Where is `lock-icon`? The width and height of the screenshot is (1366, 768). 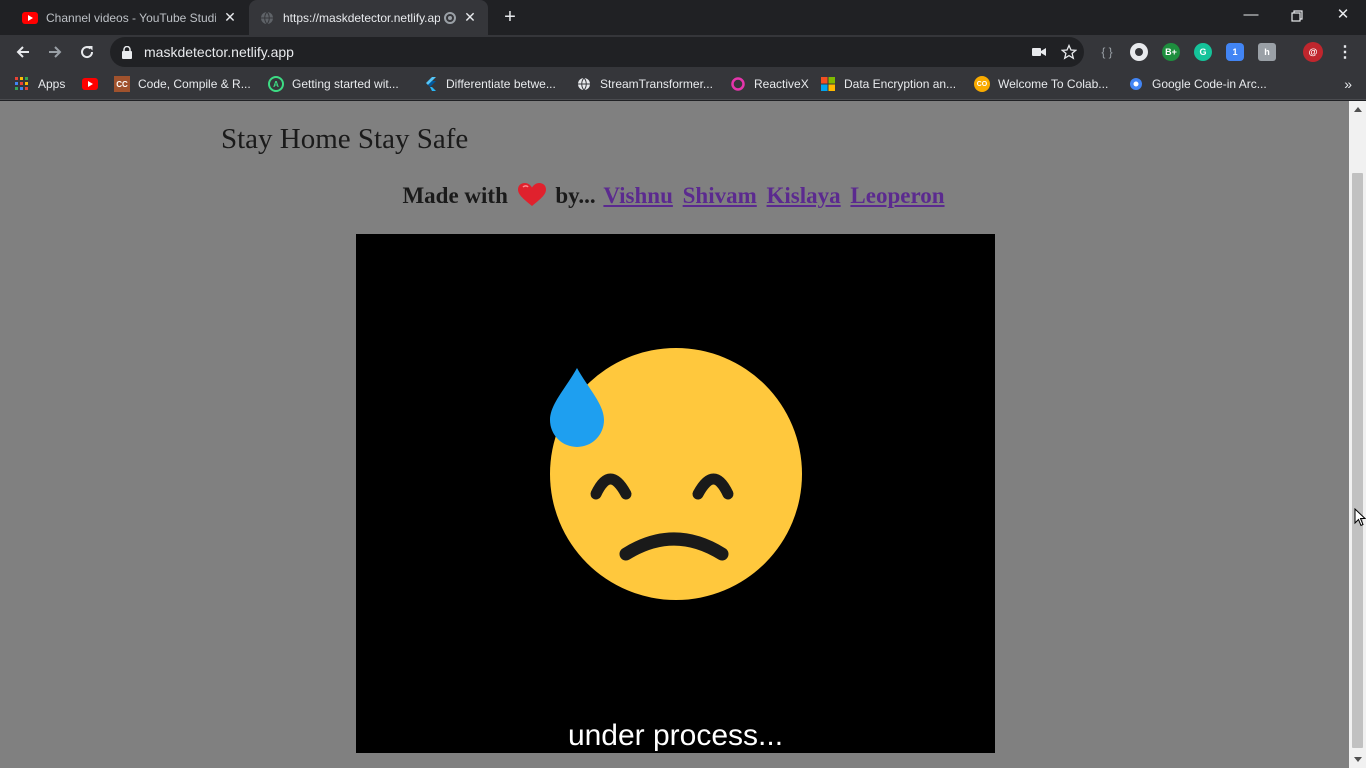
lock-icon is located at coordinates (127, 52).